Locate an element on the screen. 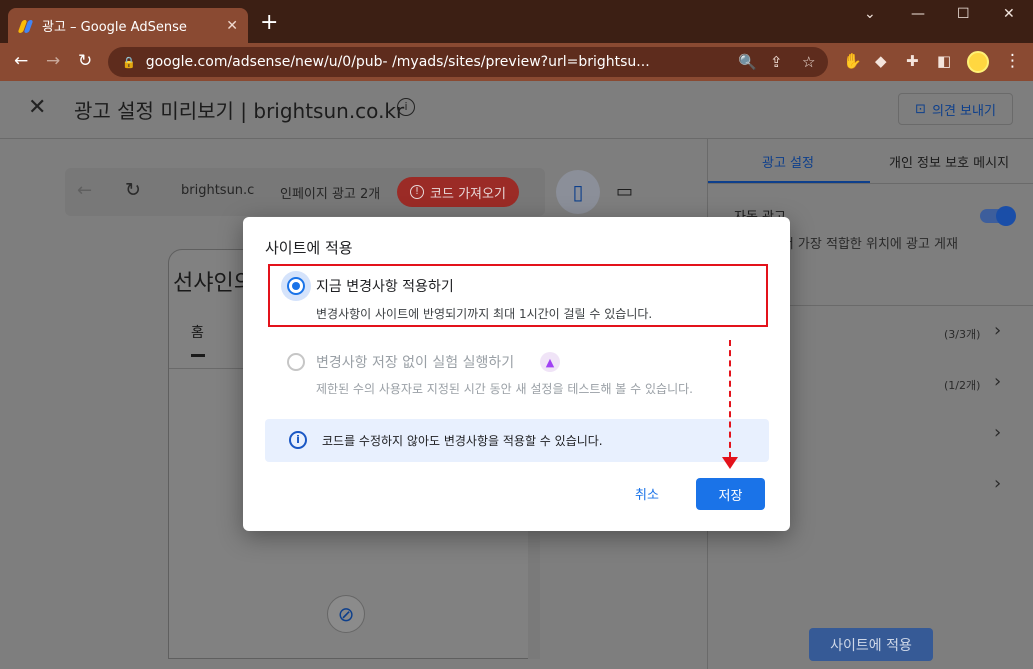 This screenshot has width=1033, height=669. reload-icon: ↻ is located at coordinates (85, 61).